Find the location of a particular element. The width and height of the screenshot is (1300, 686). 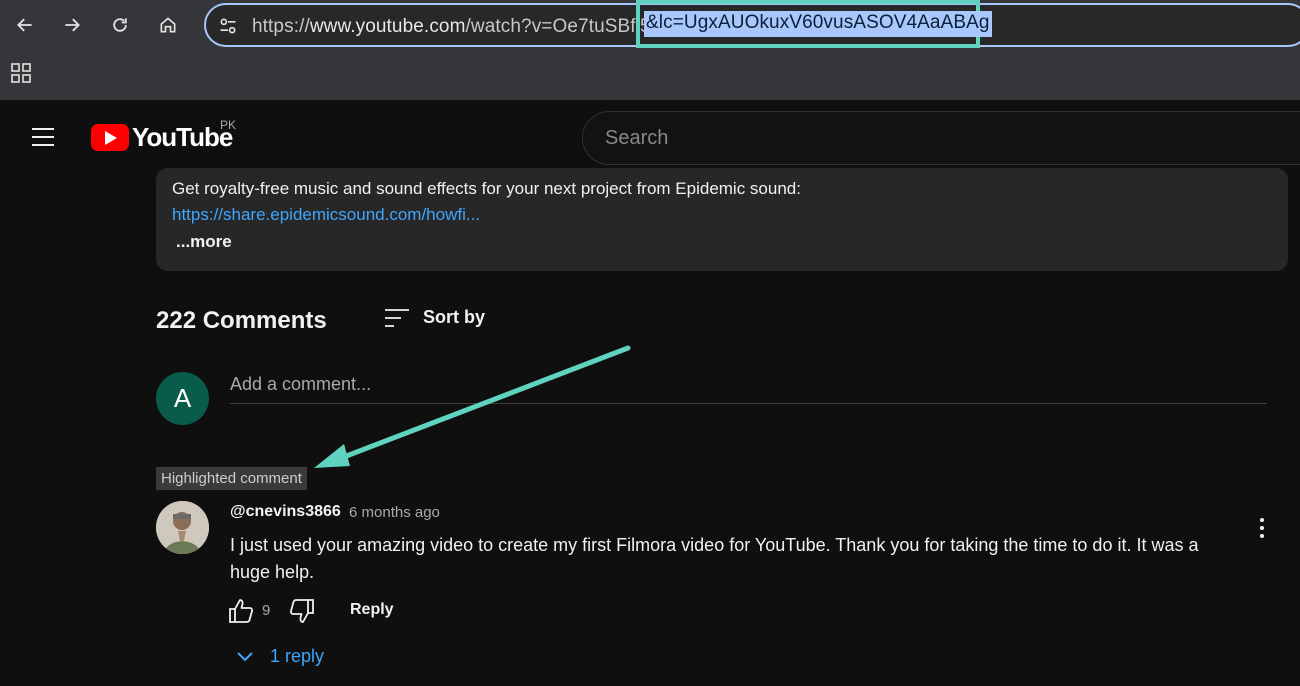

home-icon is located at coordinates (168, 25).